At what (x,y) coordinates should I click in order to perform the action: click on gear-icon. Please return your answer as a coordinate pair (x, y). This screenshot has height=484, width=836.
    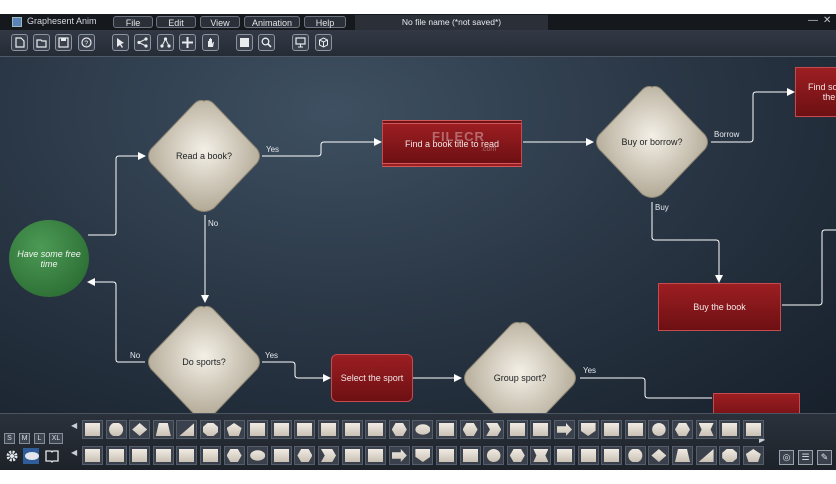
    Looking at the image, I should click on (12, 456).